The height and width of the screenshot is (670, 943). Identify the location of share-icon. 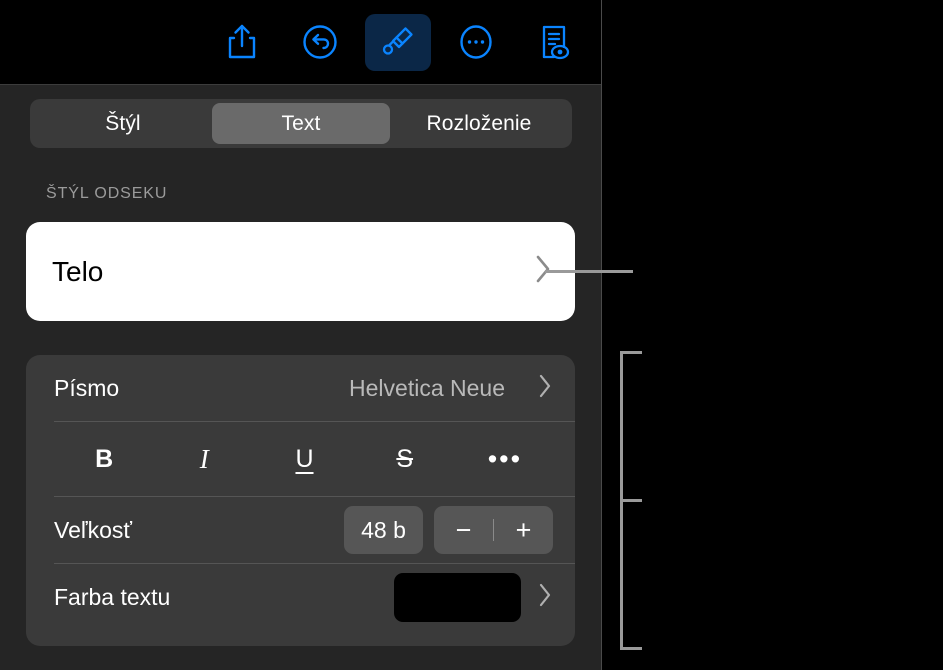
(242, 42).